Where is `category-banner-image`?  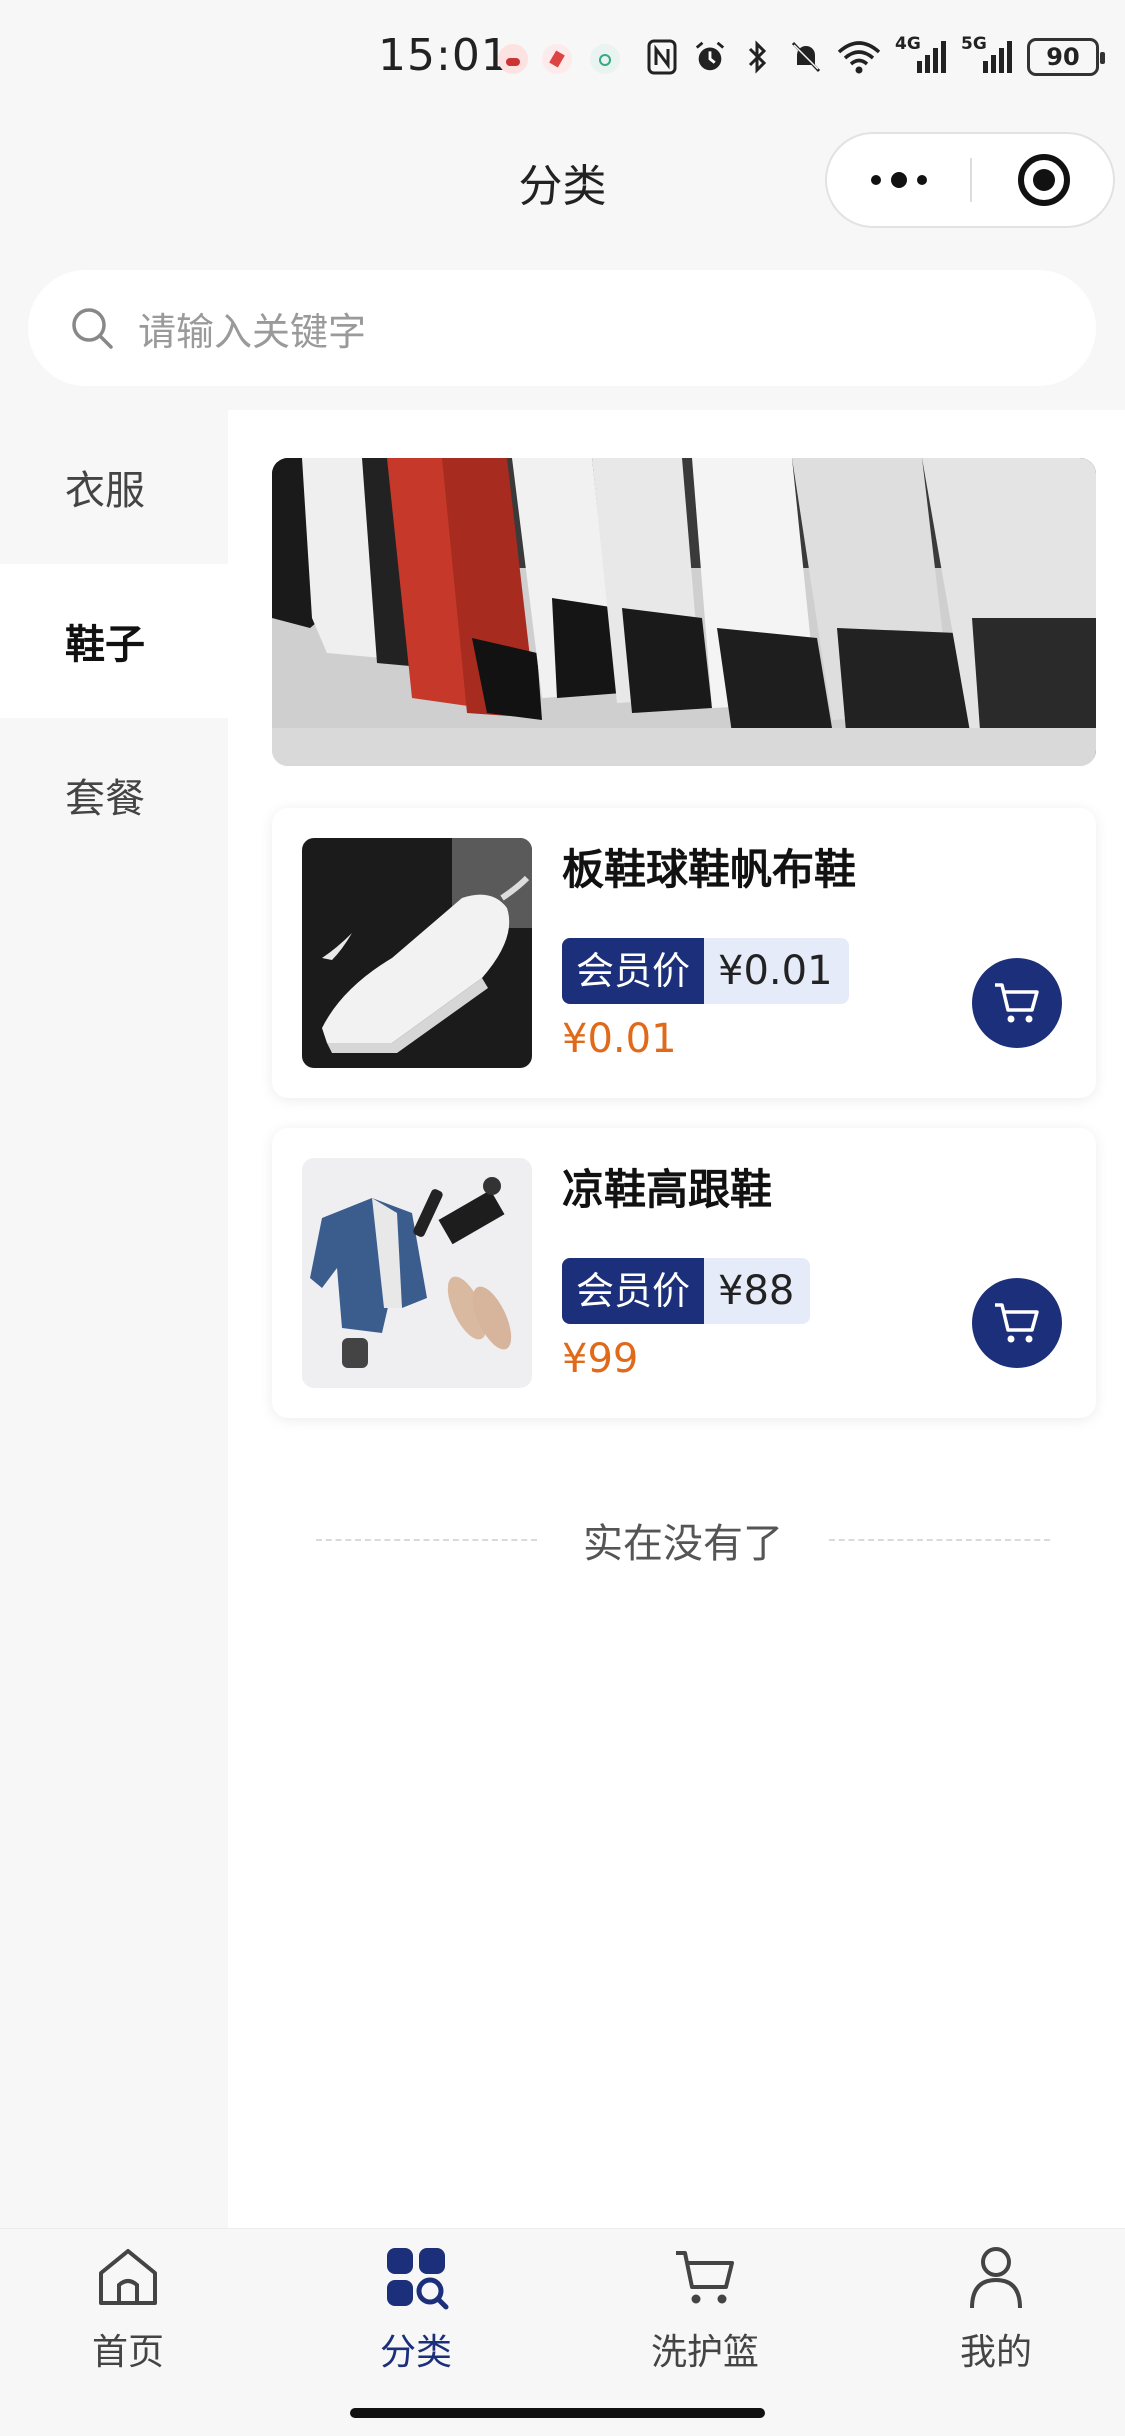
category-banner-image is located at coordinates (684, 612).